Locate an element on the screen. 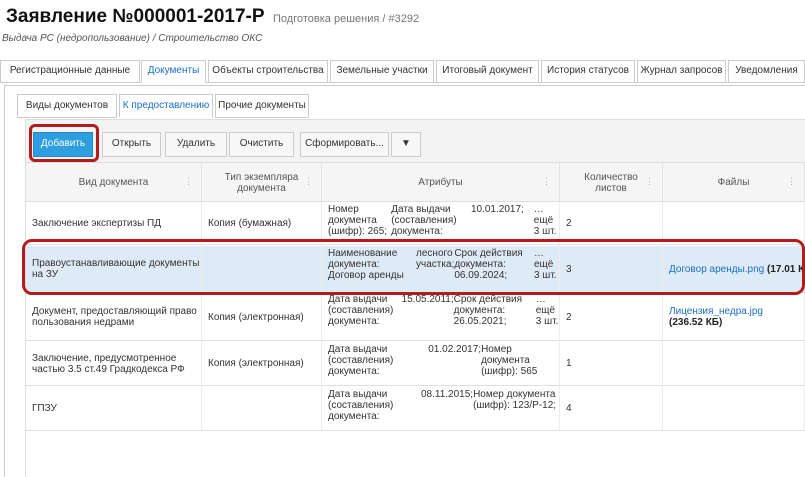  cell-doc-type: Правоустанавливающие документы на ЗУ is located at coordinates (114, 269).